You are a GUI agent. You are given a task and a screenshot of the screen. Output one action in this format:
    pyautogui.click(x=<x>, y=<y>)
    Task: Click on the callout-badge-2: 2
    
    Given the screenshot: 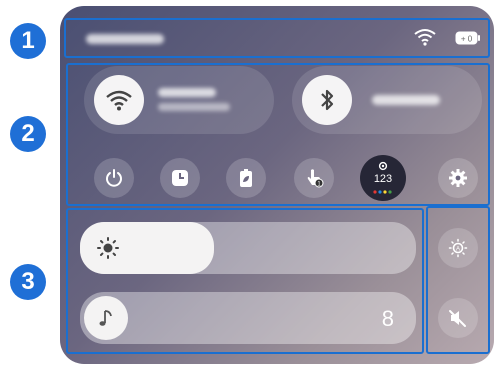 What is the action you would take?
    pyautogui.click(x=28, y=134)
    